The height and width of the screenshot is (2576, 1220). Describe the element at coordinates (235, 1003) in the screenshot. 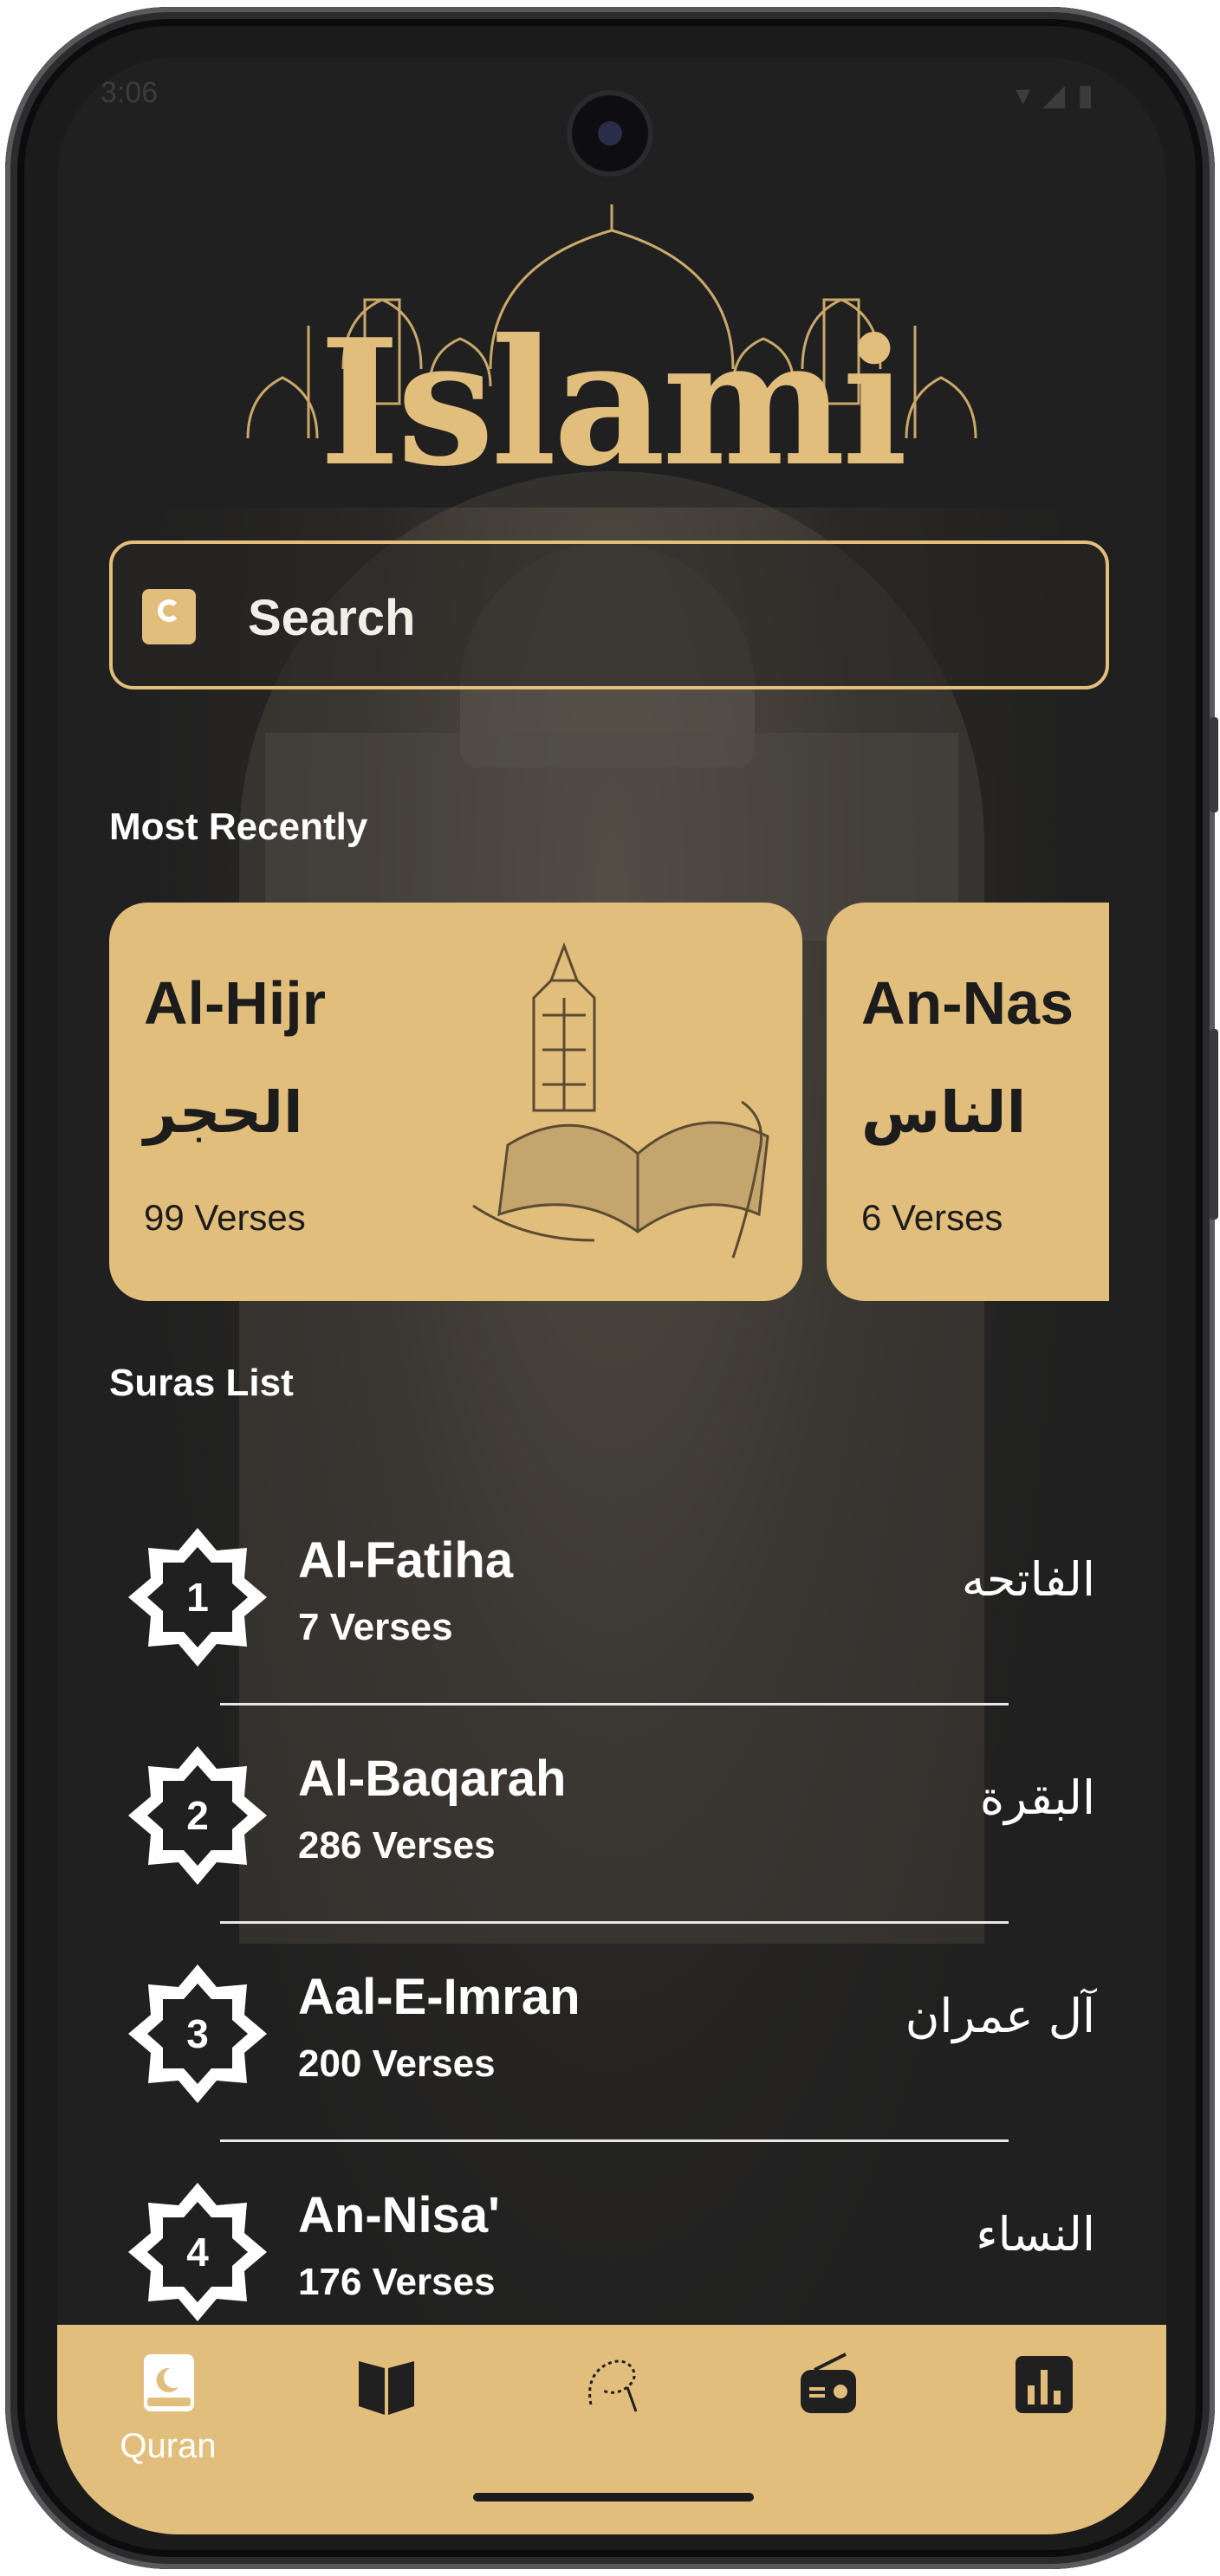

I see `recent-card-name-en: Al-Hijr` at that location.